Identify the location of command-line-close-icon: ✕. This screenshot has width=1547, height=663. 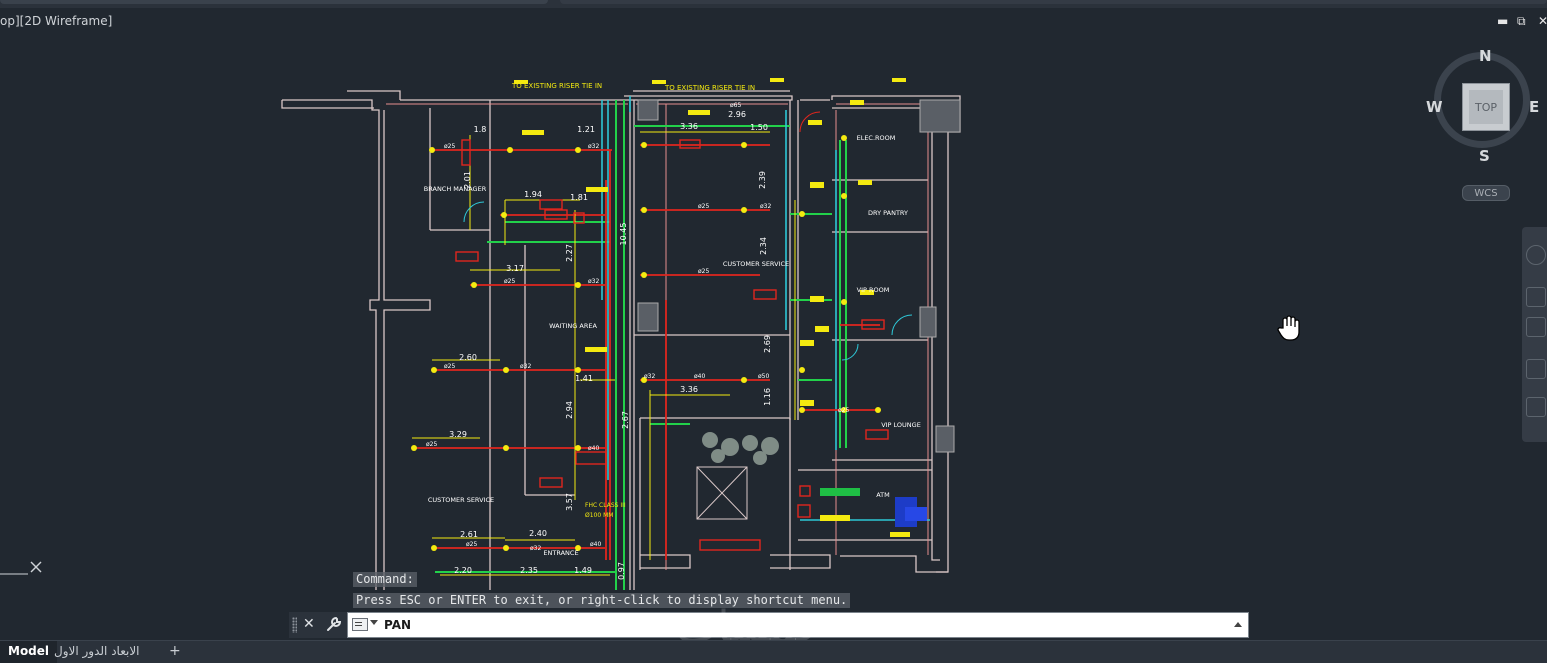
(309, 624).